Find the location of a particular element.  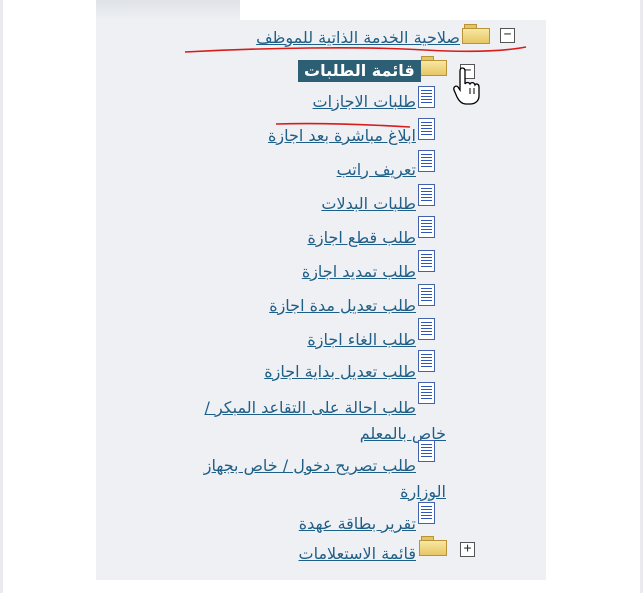

hand-cursor-icon is located at coordinates (466, 86).